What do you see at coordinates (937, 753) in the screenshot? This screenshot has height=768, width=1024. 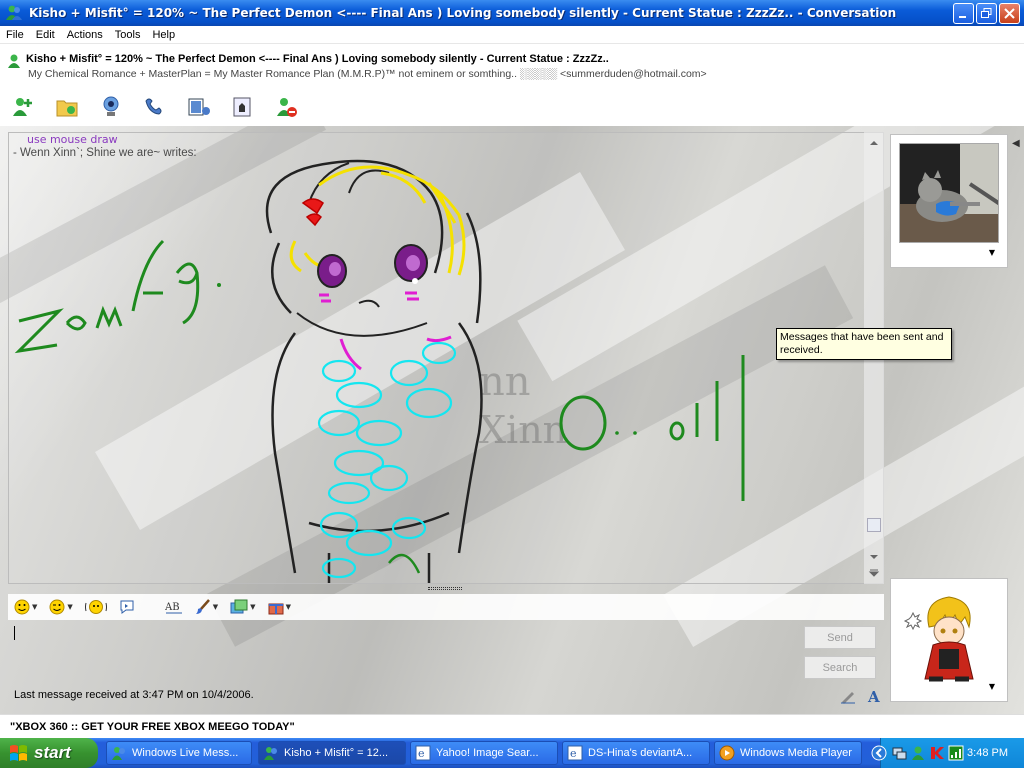 I see `antivirus-icon` at bounding box center [937, 753].